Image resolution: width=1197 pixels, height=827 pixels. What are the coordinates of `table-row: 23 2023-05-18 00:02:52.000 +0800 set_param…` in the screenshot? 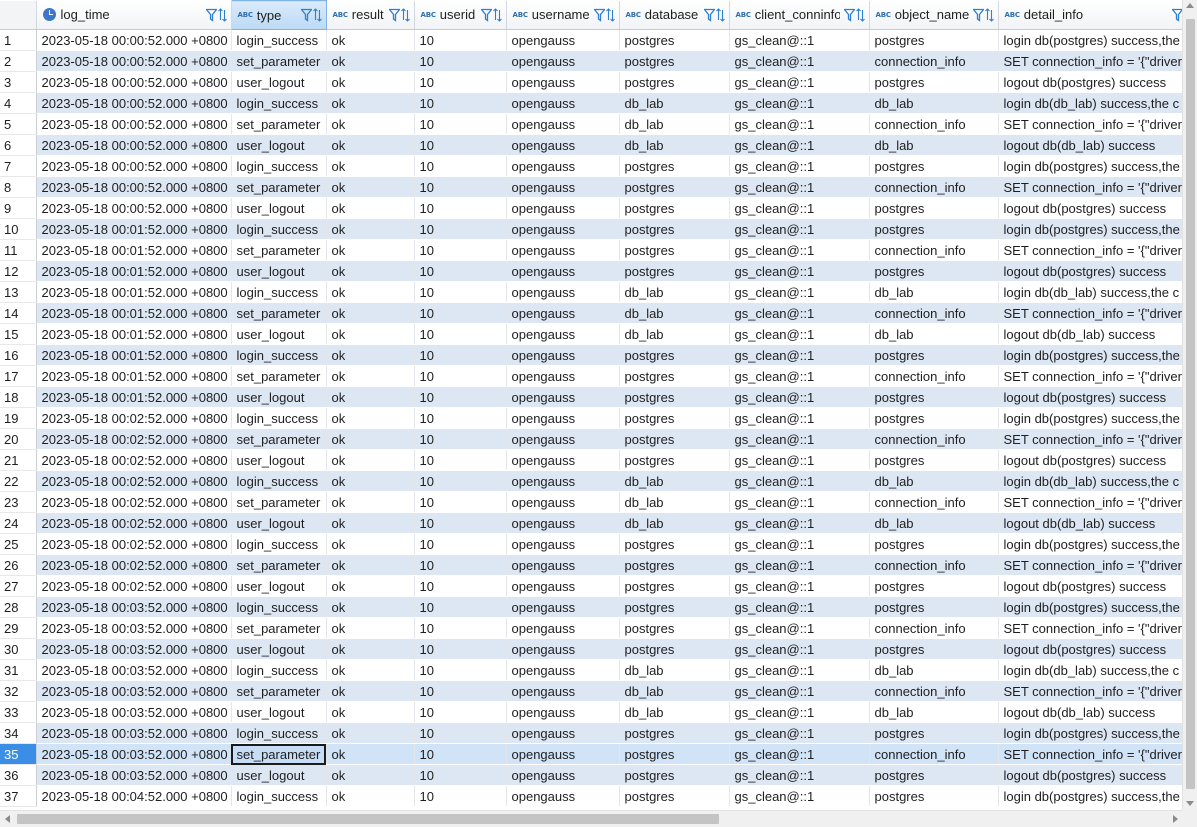 It's located at (591, 502).